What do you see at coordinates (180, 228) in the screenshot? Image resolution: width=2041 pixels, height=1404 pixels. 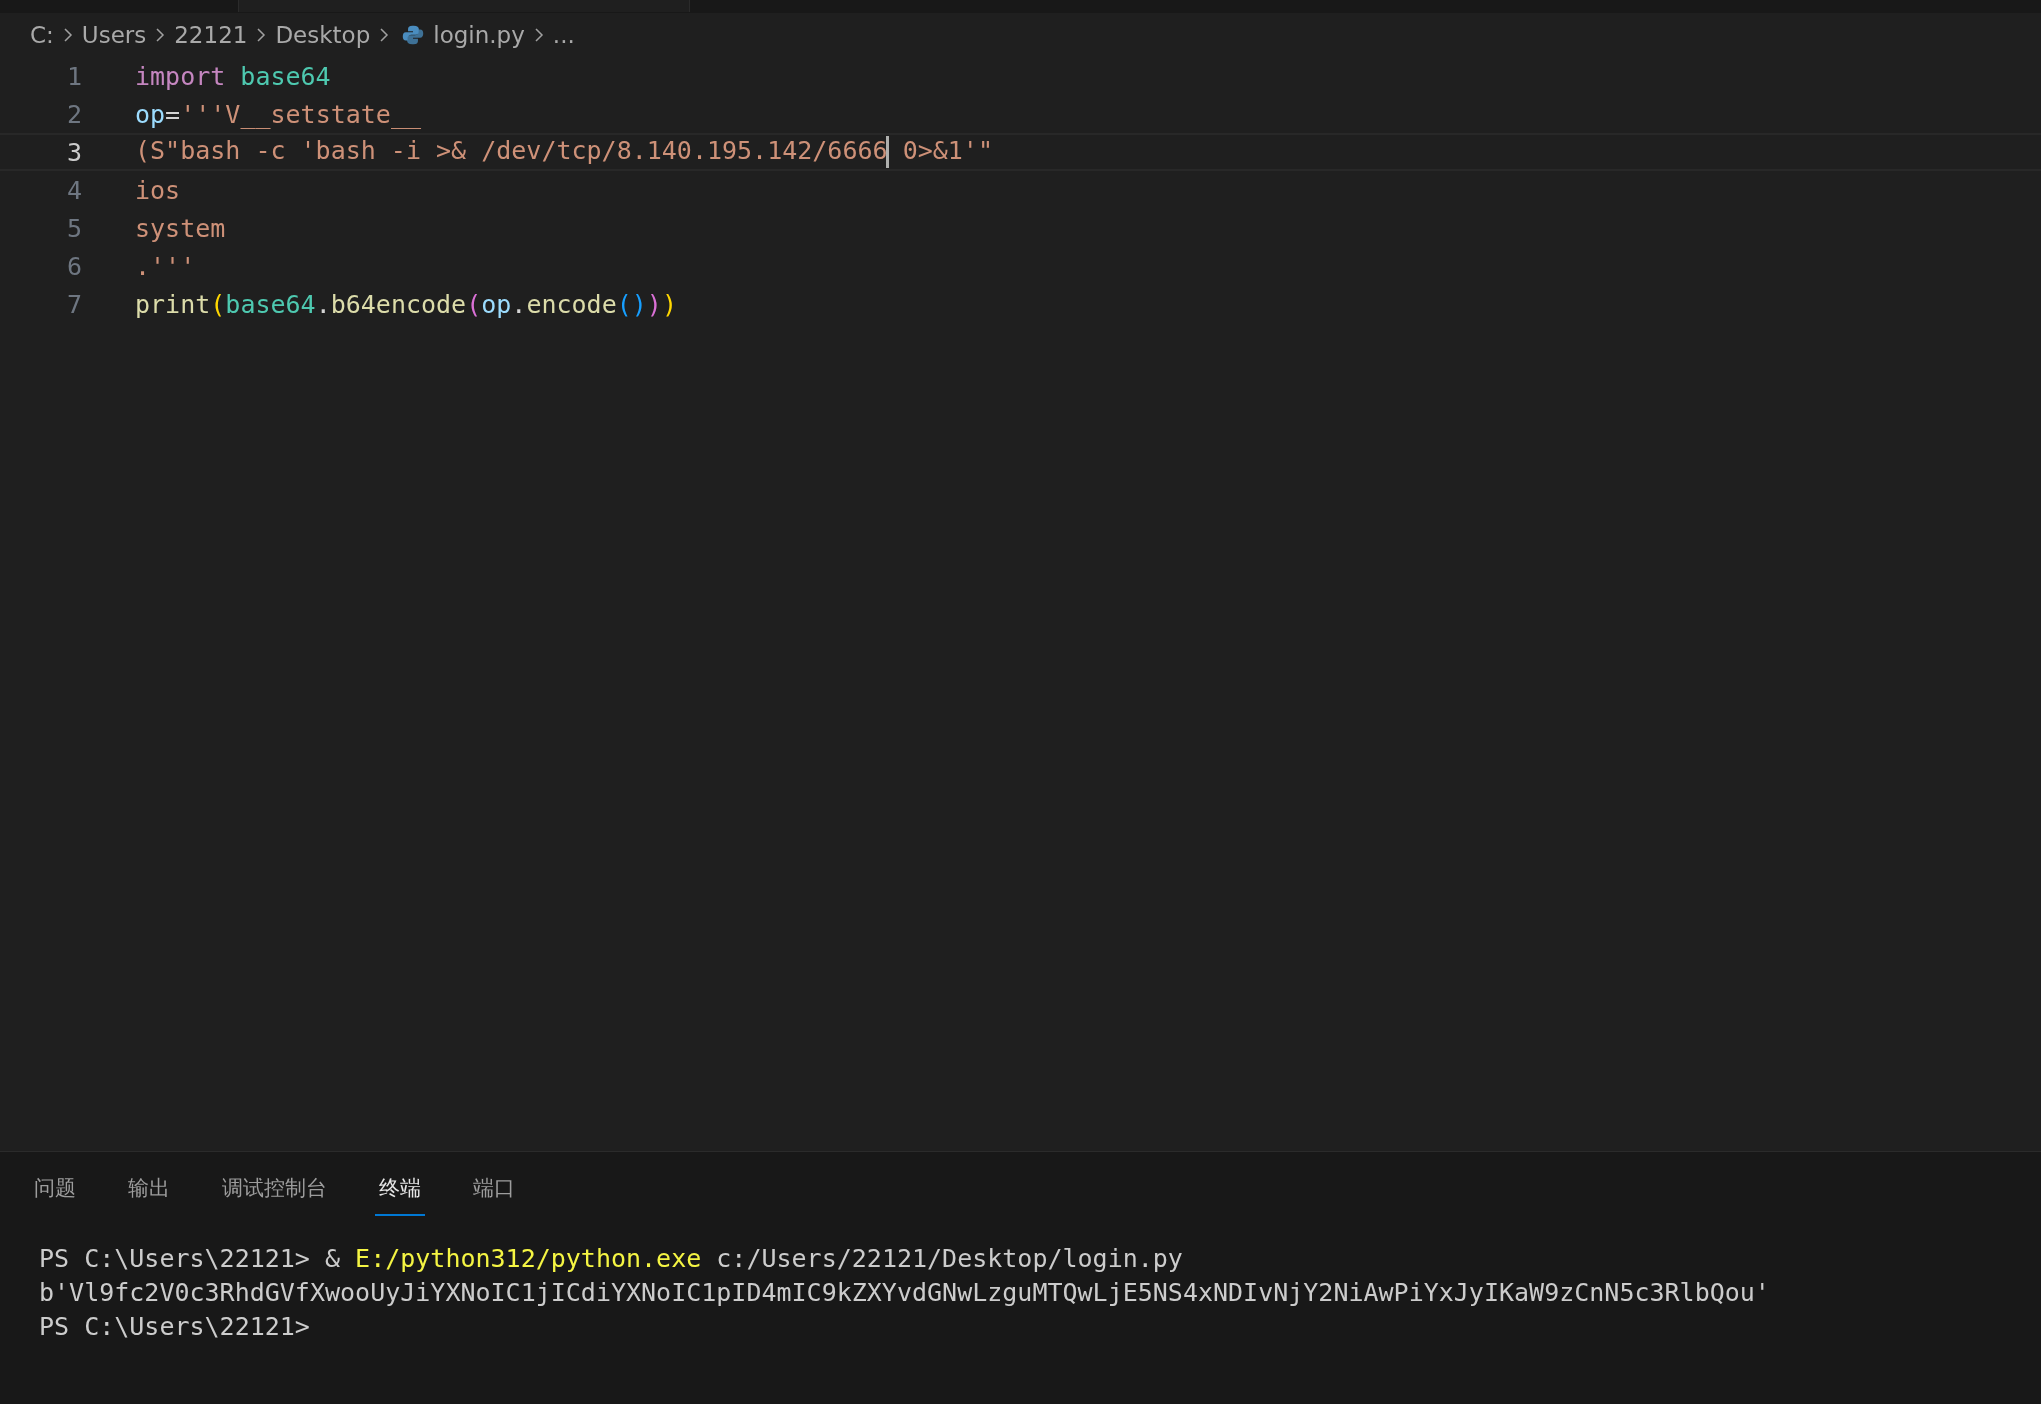 I see `code-line: system` at bounding box center [180, 228].